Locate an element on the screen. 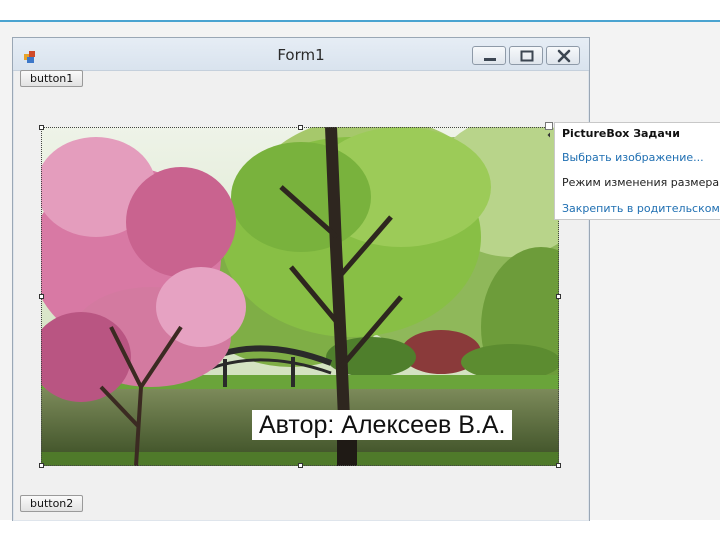 The image size is (720, 540). close-icon is located at coordinates (564, 56).